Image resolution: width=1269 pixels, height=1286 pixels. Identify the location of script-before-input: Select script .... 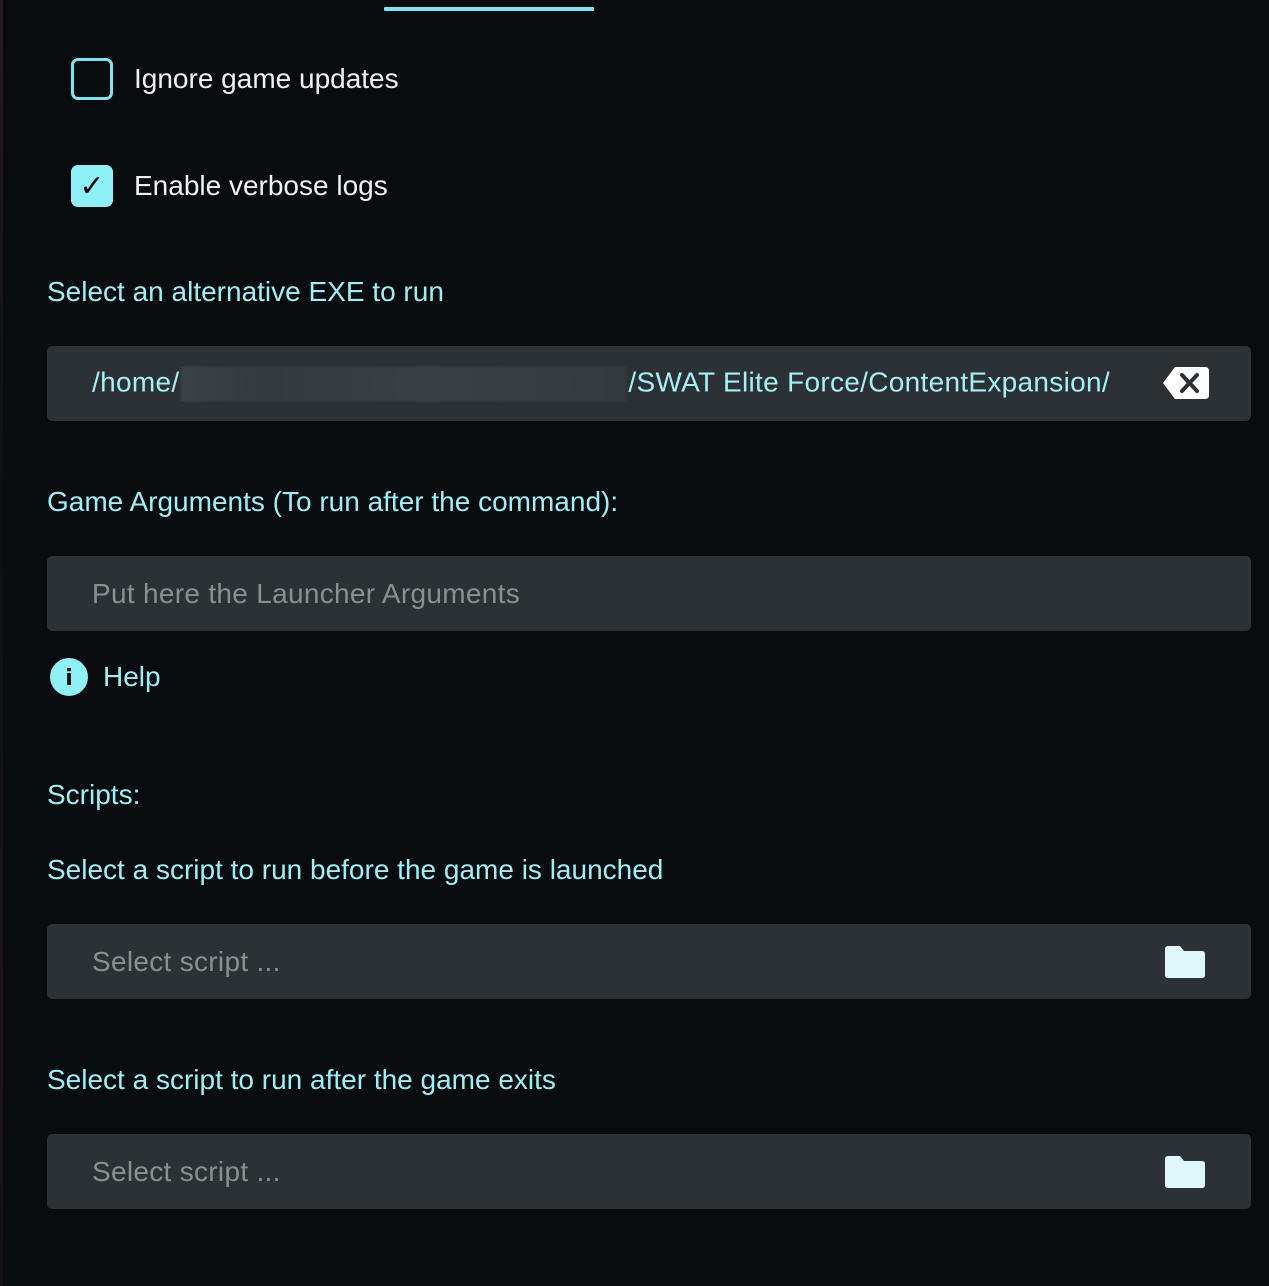
(649, 961).